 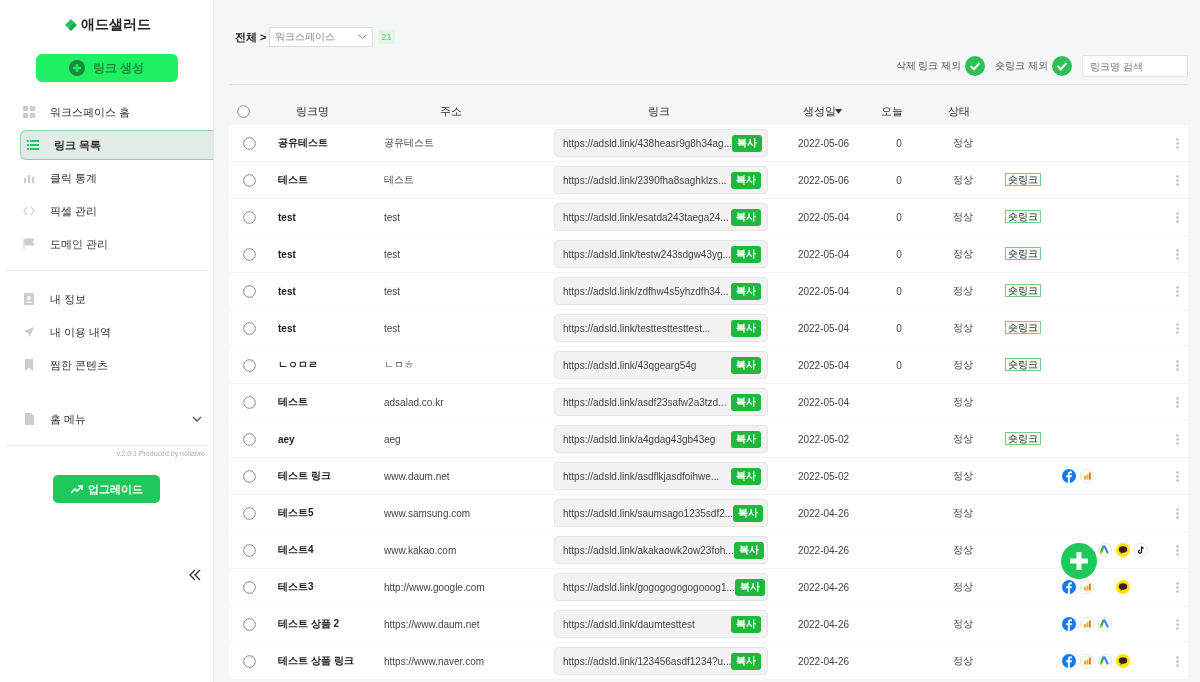 What do you see at coordinates (321, 37) in the screenshot?
I see `workspace-select: 워크스페이스` at bounding box center [321, 37].